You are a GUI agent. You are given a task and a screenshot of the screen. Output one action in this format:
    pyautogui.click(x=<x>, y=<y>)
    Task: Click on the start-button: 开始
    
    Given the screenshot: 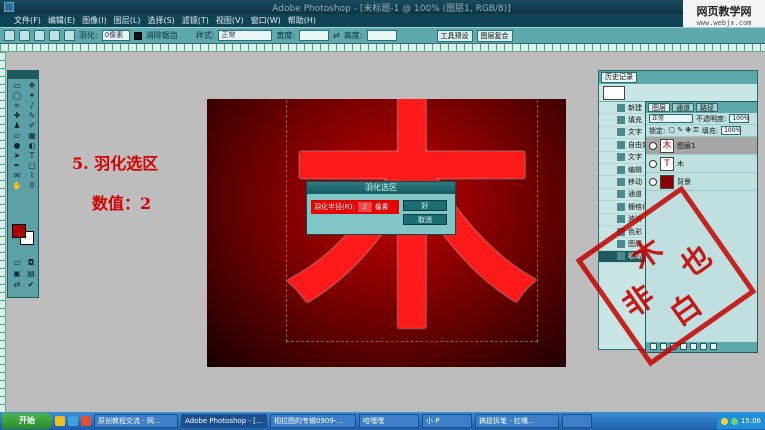 What is the action you would take?
    pyautogui.click(x=27, y=421)
    